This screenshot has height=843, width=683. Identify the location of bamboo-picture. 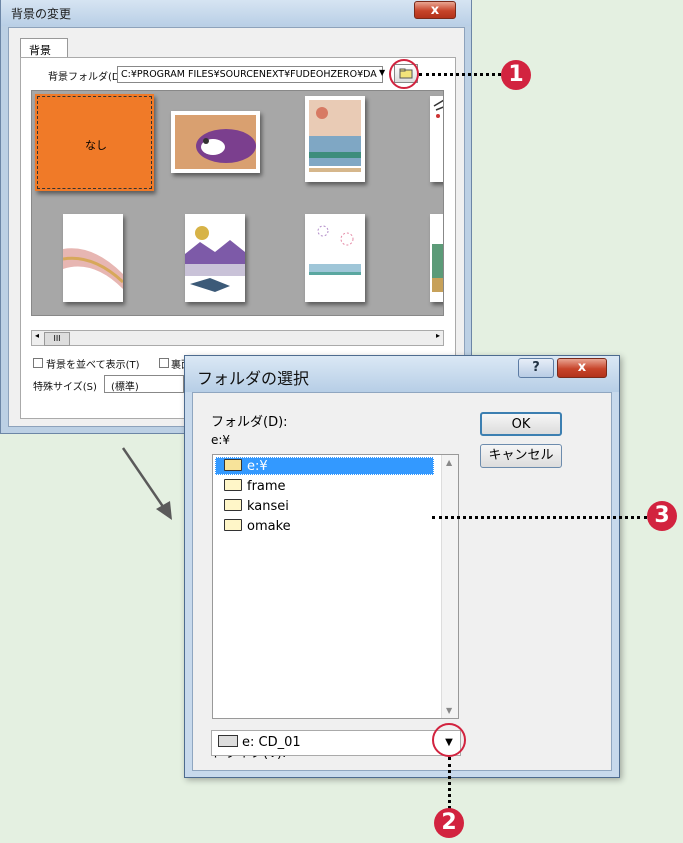
(436, 139).